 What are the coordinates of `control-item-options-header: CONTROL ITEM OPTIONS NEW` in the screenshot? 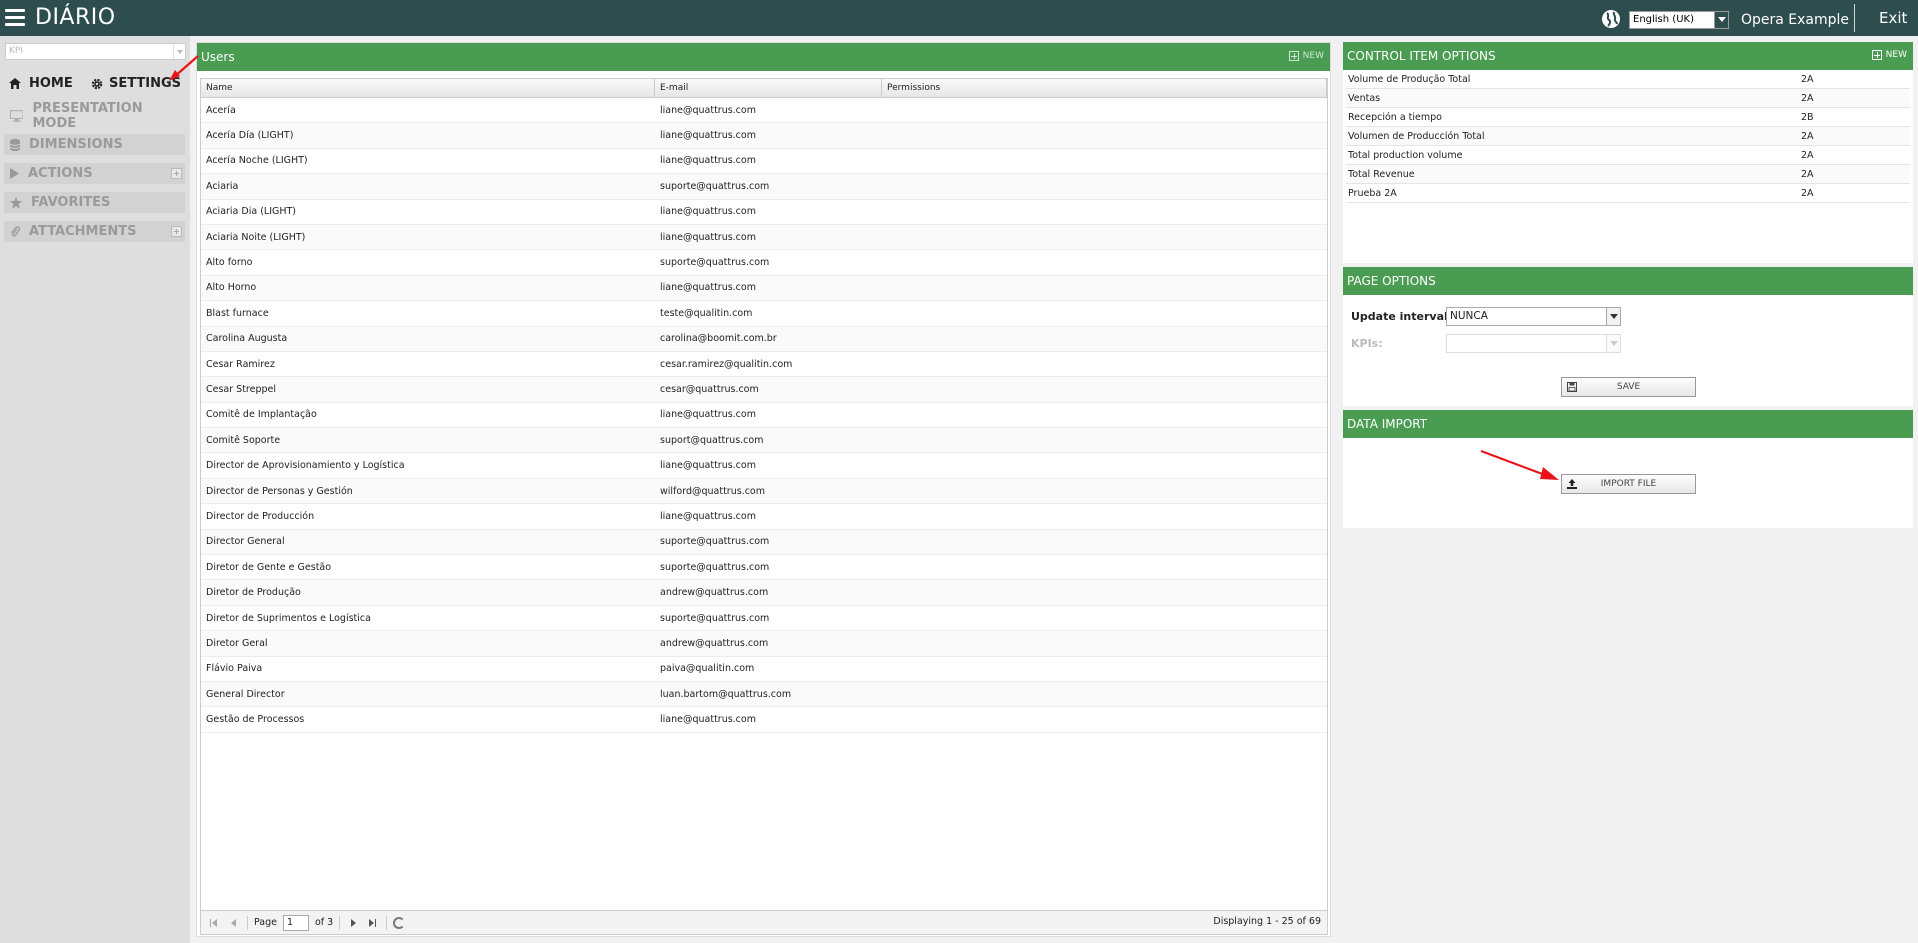 It's located at (1628, 56).